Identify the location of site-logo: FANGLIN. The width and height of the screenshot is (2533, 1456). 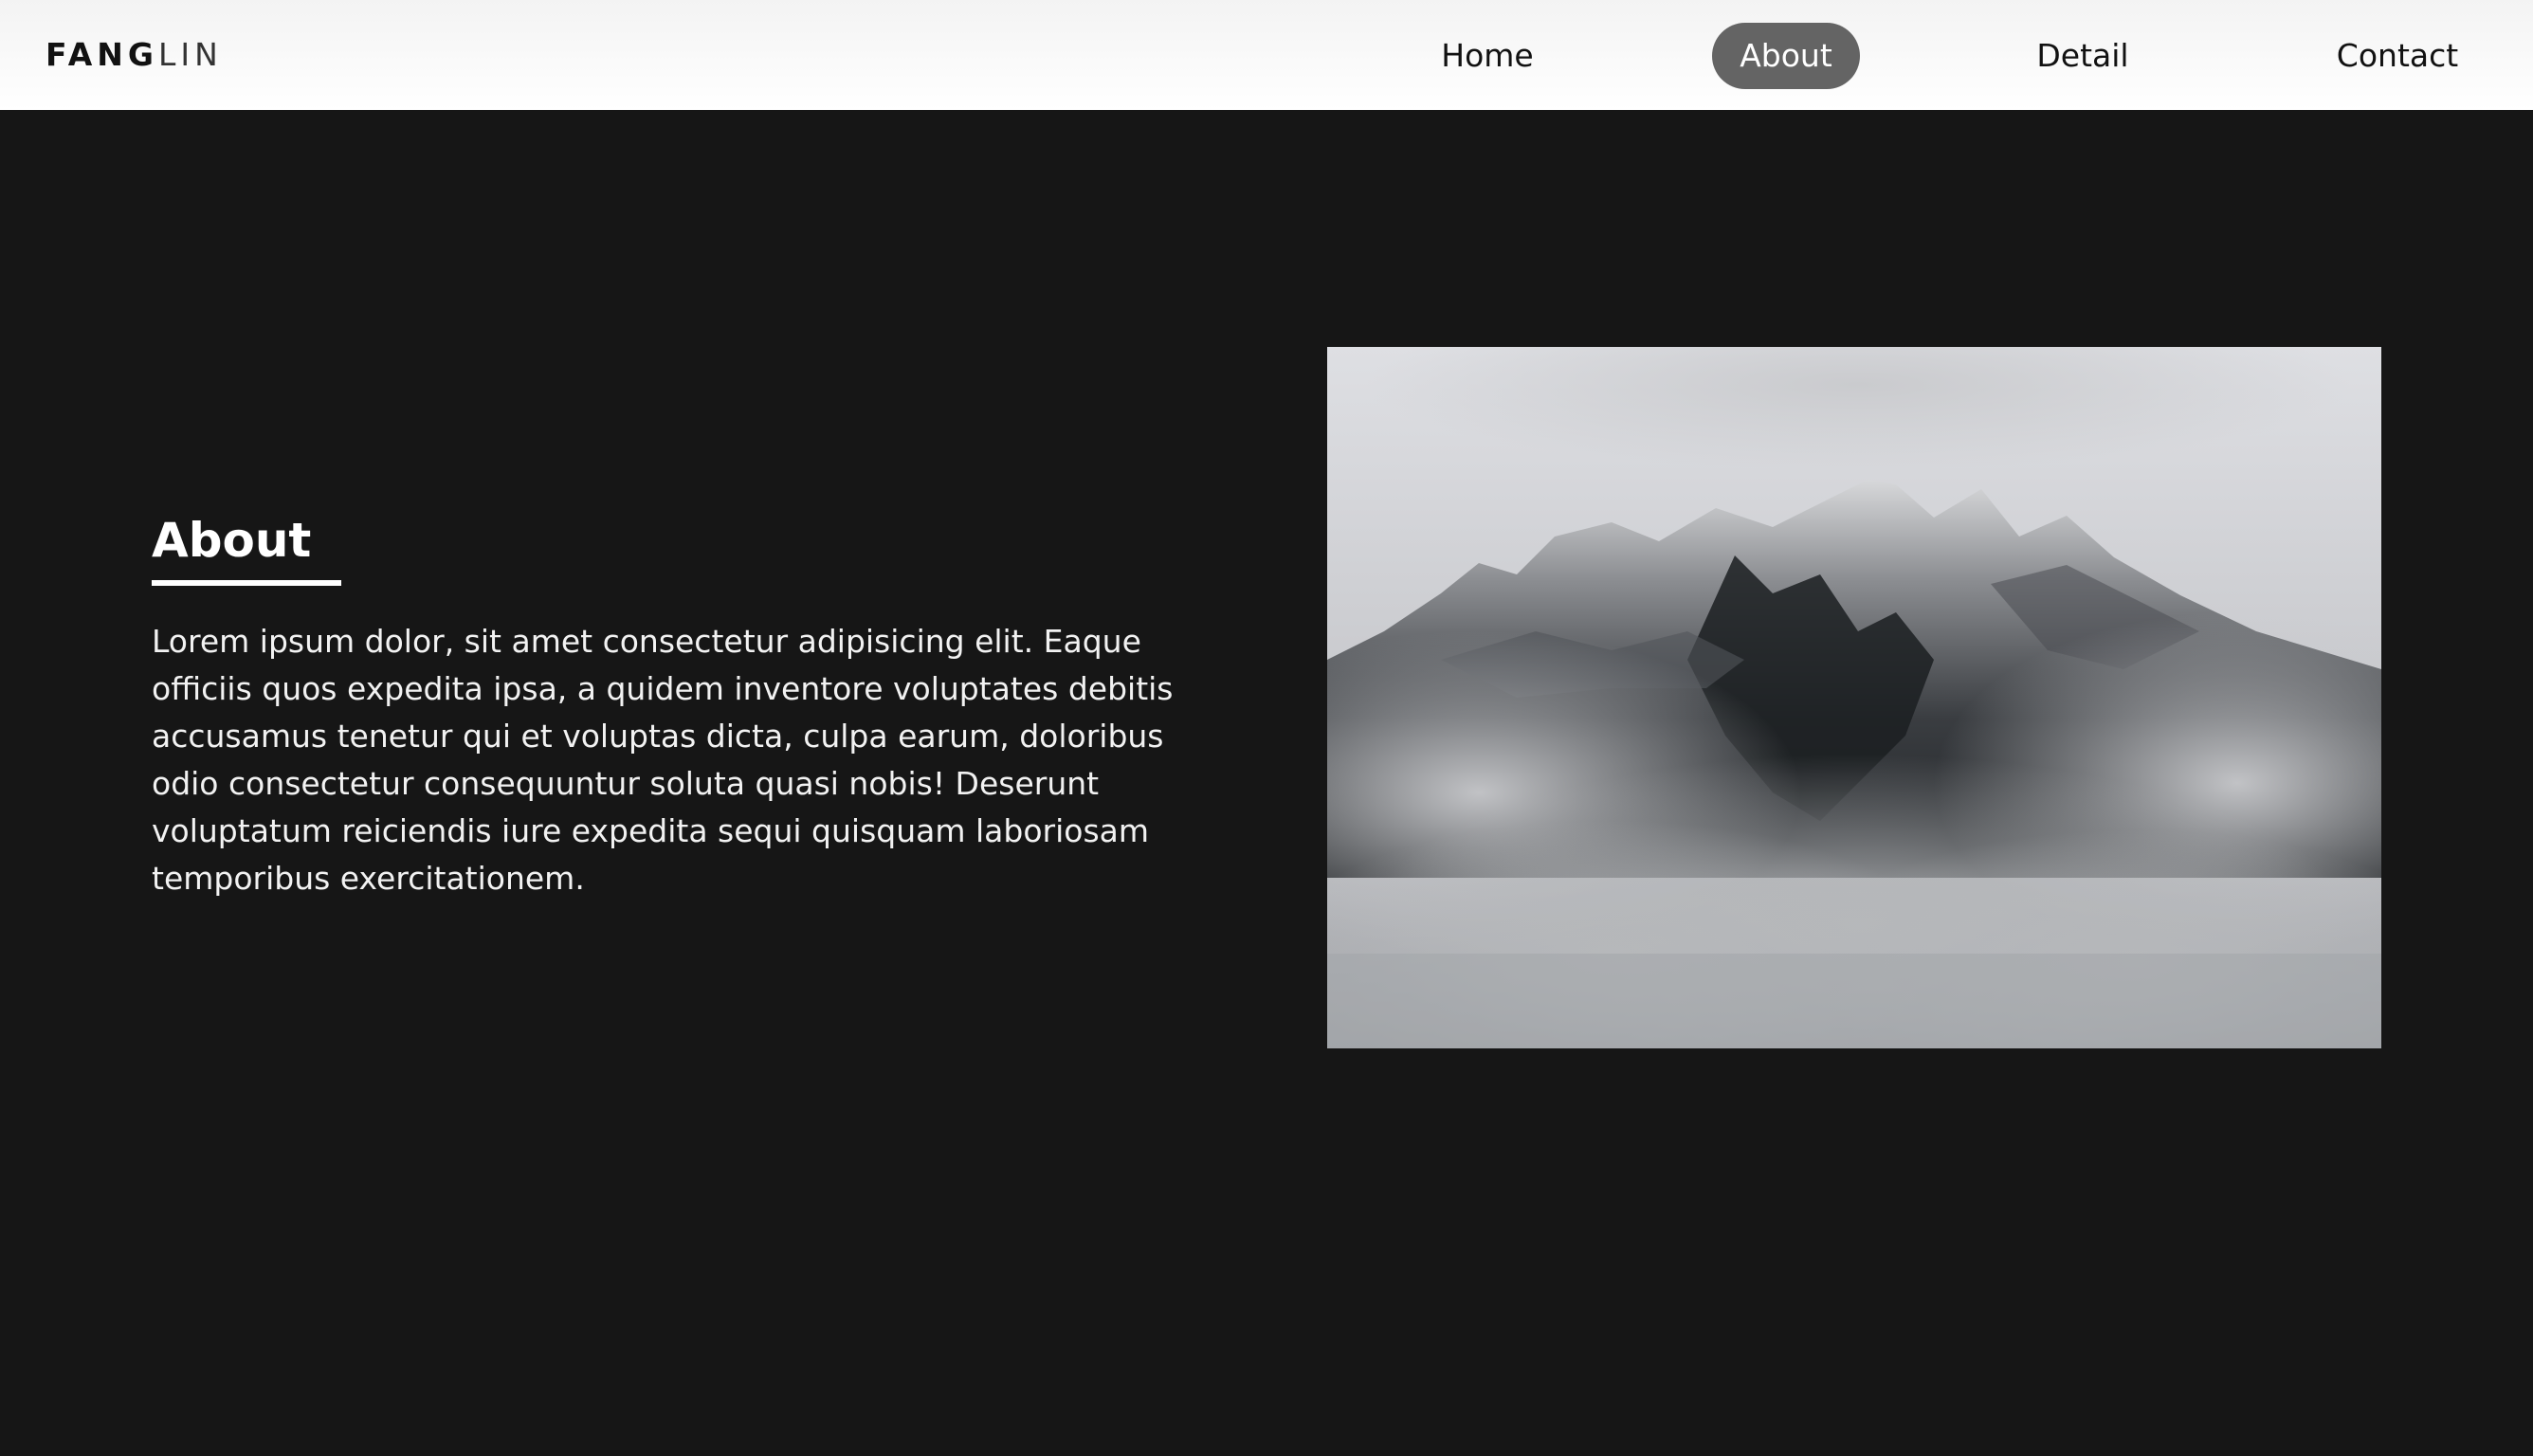
(134, 55).